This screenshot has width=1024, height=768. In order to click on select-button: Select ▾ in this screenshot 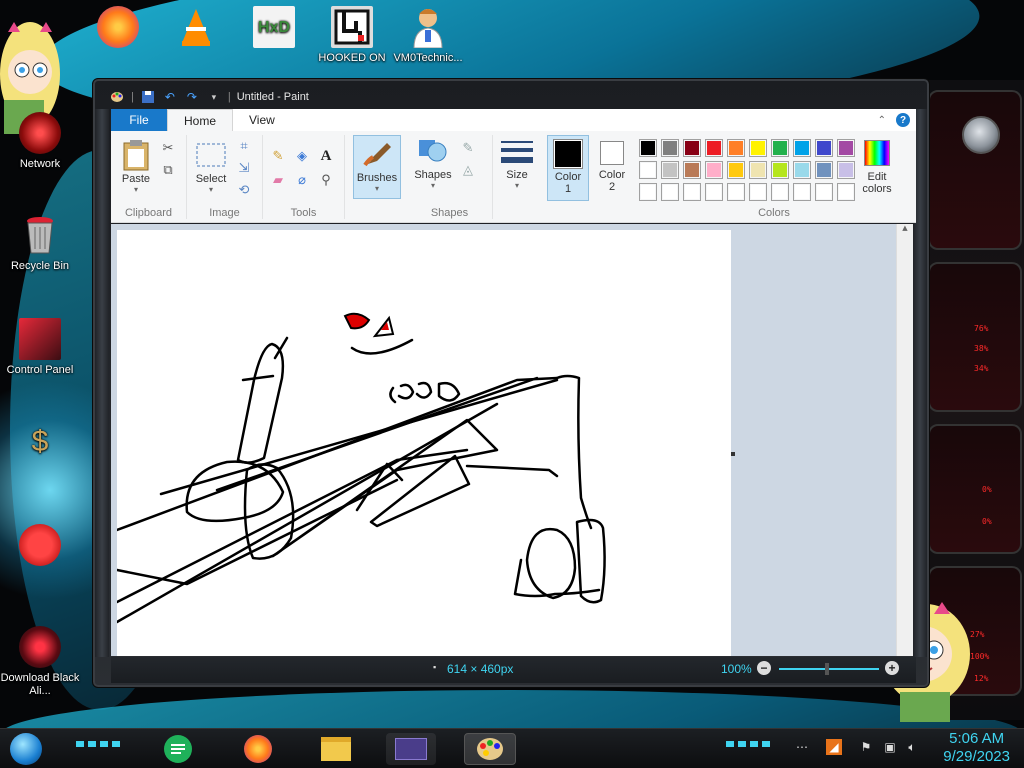, I will do `click(211, 166)`.